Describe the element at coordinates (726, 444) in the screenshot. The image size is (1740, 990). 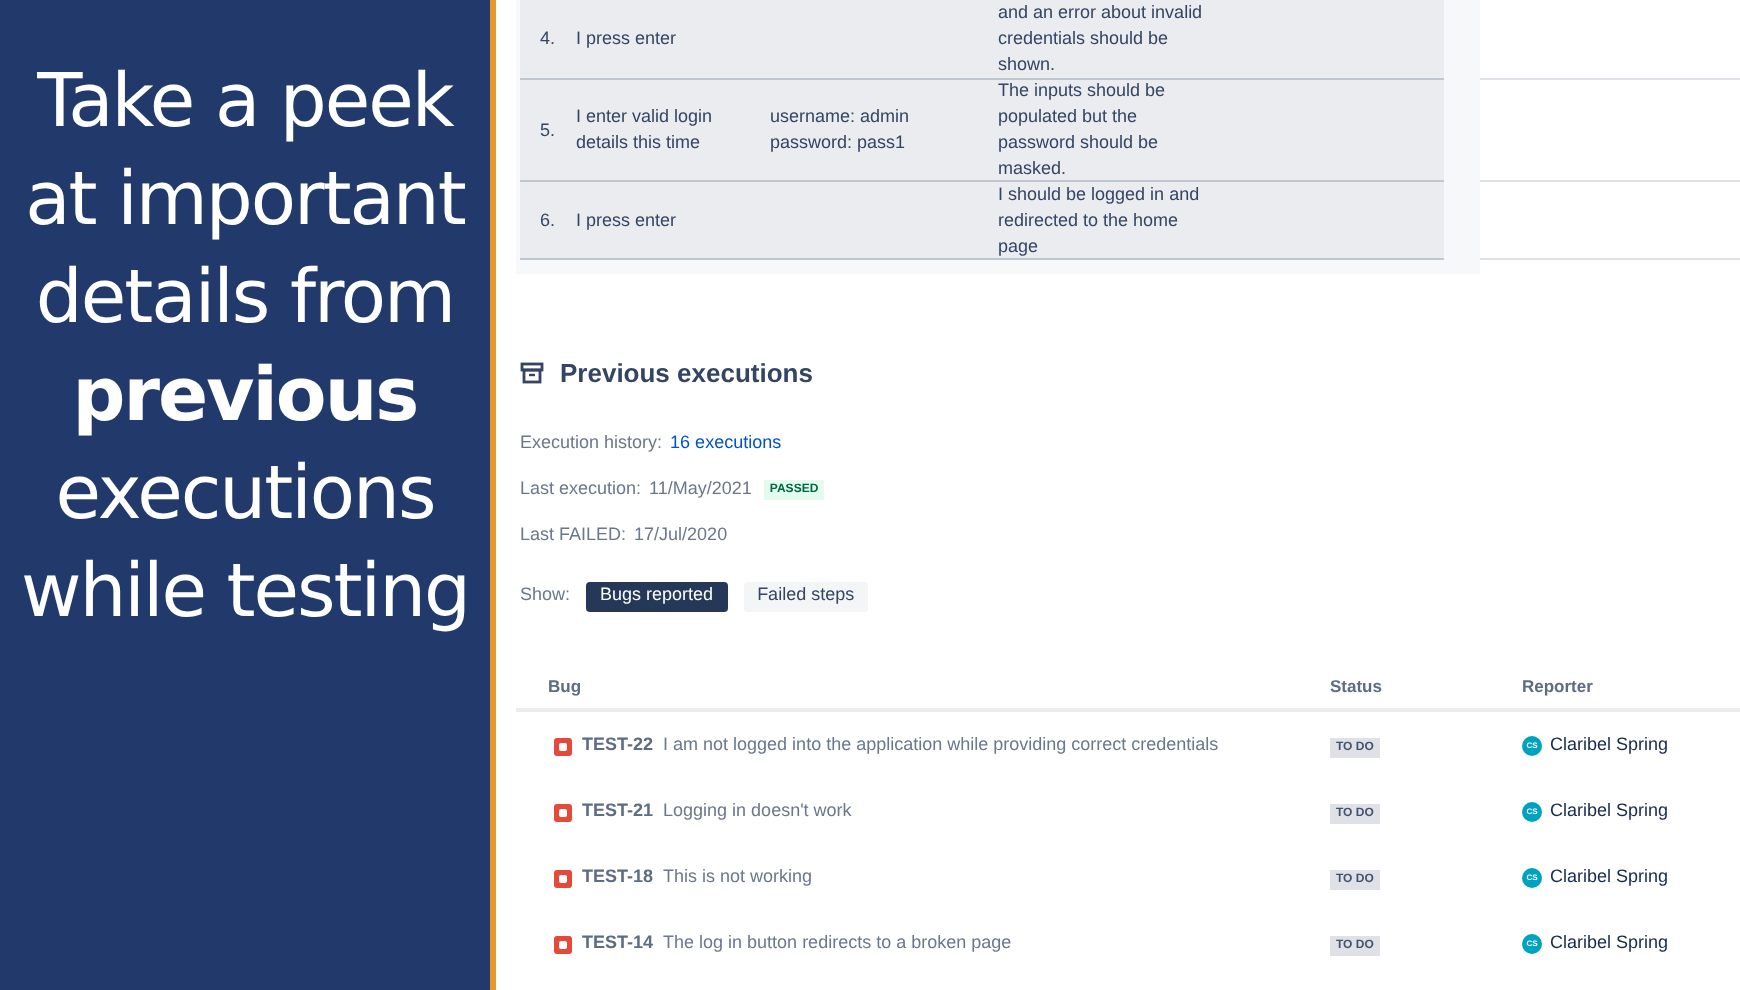
I see `history-link: 16 executions` at that location.